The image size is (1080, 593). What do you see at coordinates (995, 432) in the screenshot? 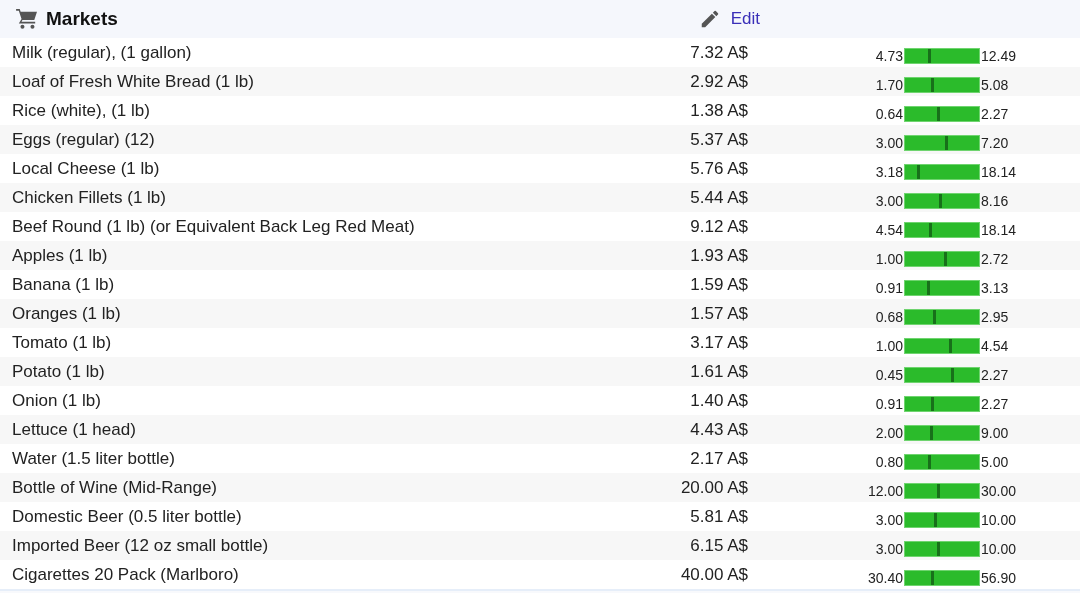
I see `range-max: 9.00` at bounding box center [995, 432].